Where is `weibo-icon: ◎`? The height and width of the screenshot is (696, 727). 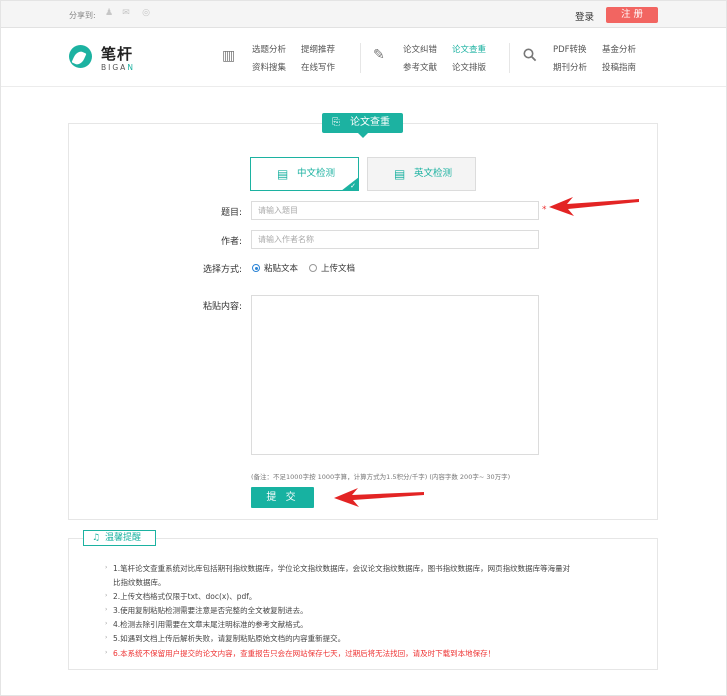 weibo-icon: ◎ is located at coordinates (146, 13).